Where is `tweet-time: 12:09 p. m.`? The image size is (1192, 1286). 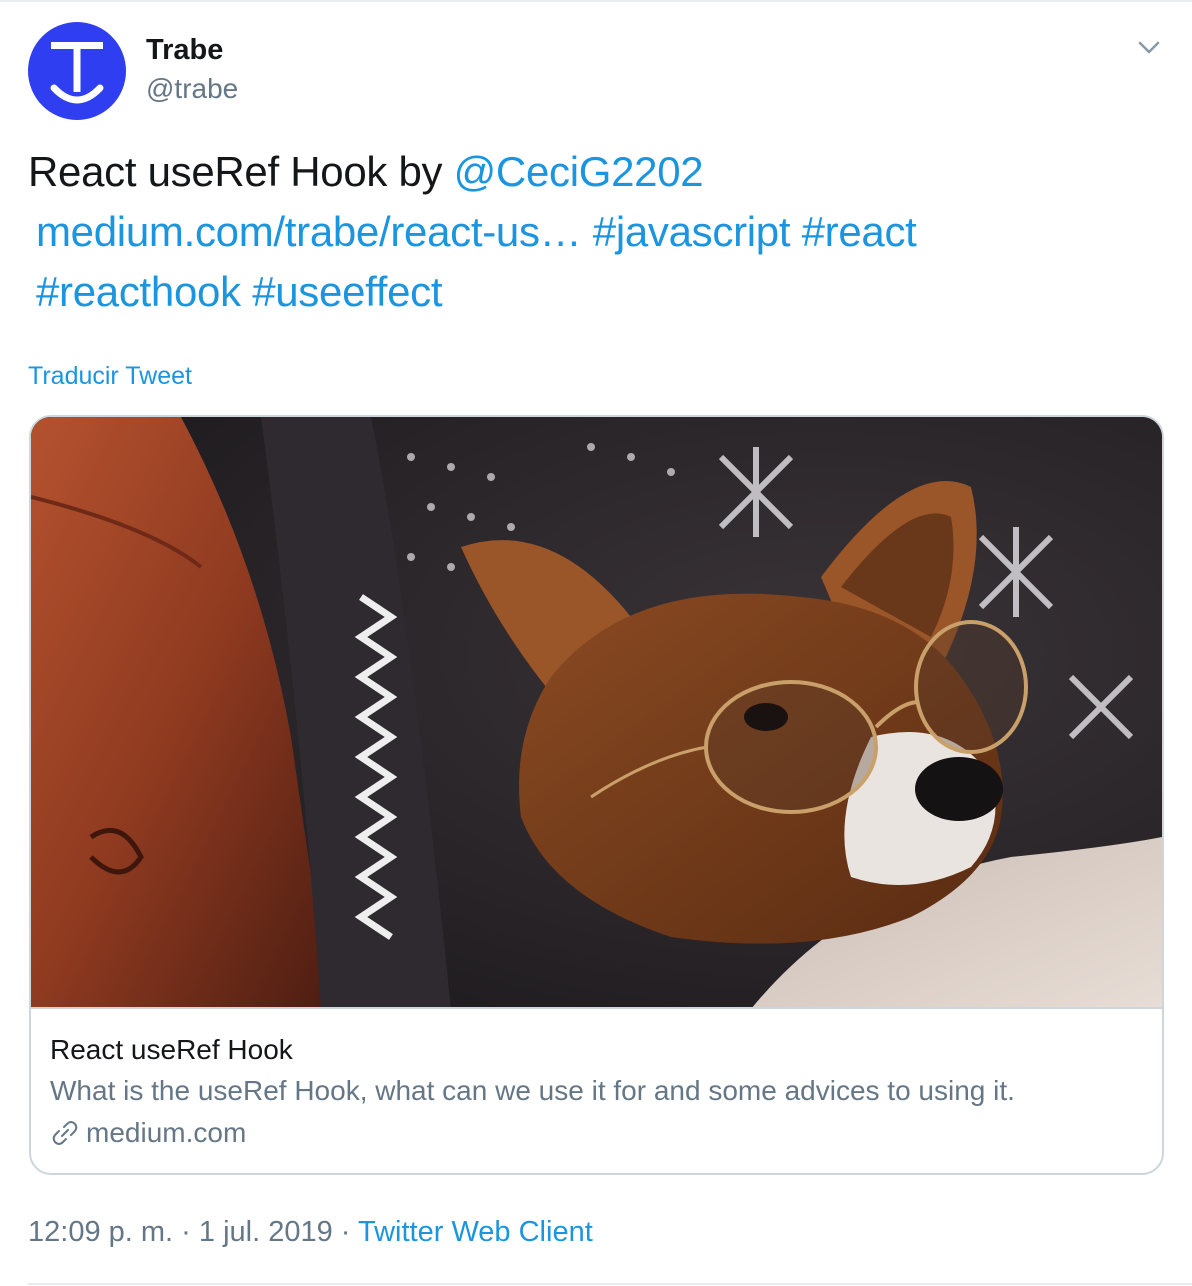 tweet-time: 12:09 p. m. is located at coordinates (100, 1232).